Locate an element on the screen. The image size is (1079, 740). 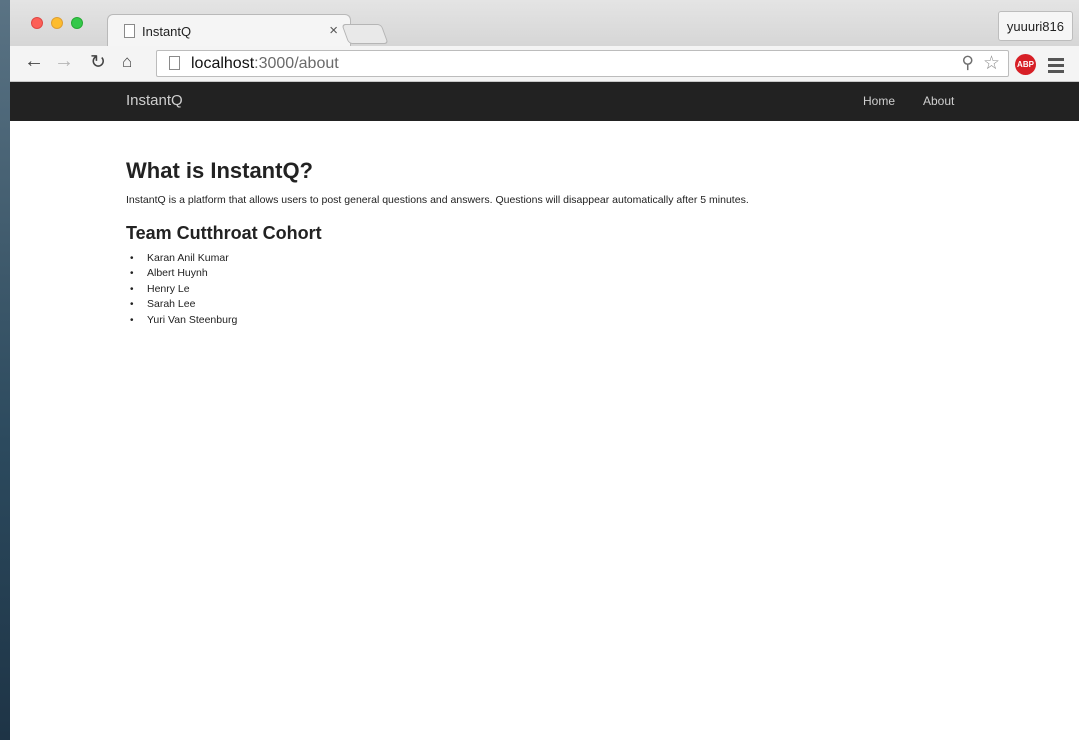
desktop-background is located at coordinates (5, 370).